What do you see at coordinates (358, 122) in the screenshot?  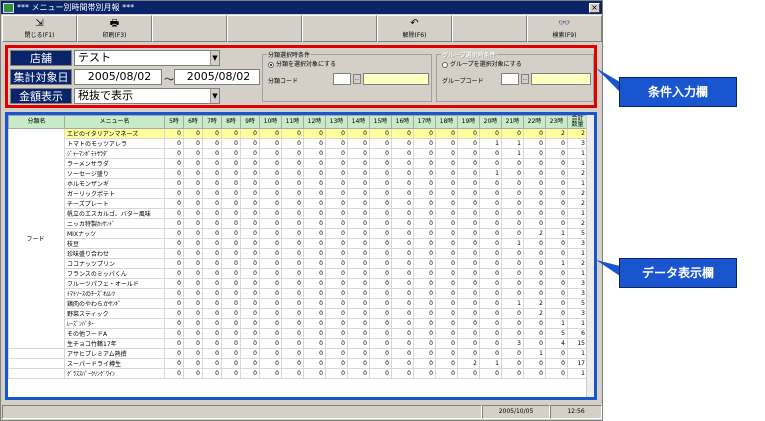 I see `column-header: 14時` at bounding box center [358, 122].